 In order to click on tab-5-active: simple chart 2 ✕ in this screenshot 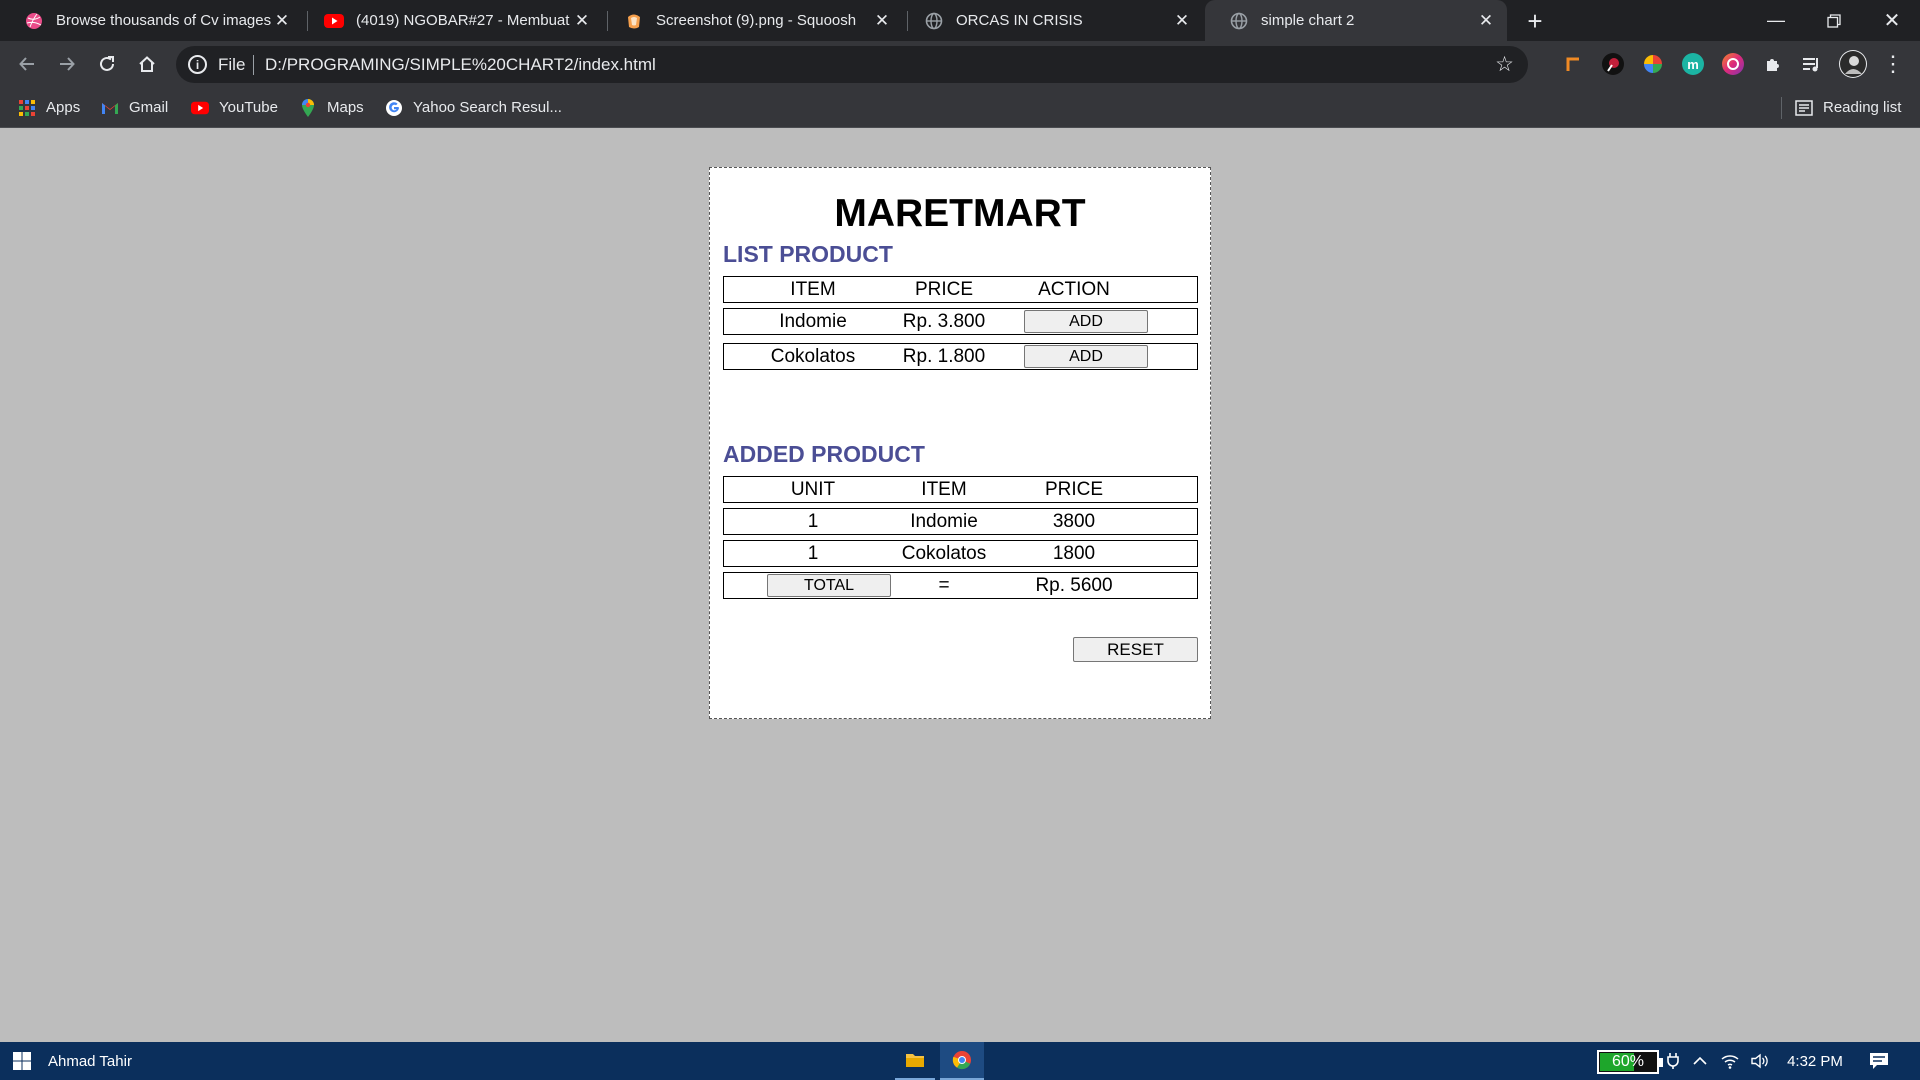, I will do `click(1356, 20)`.